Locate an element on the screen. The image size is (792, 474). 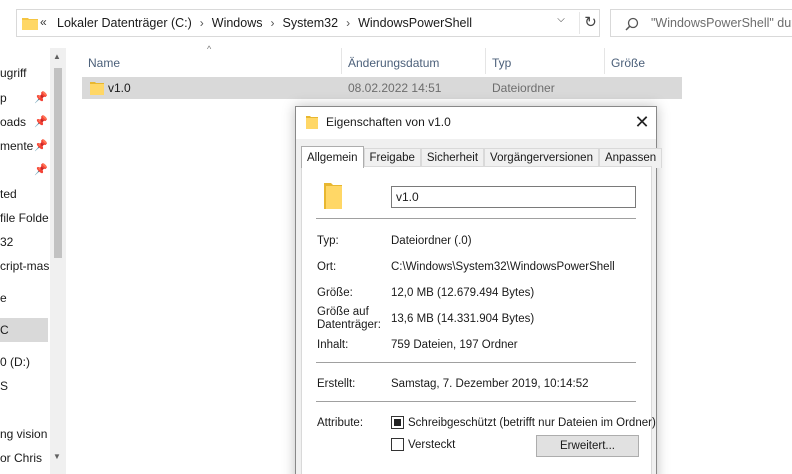
nav-item-vision: ng vision is located at coordinates (25, 434).